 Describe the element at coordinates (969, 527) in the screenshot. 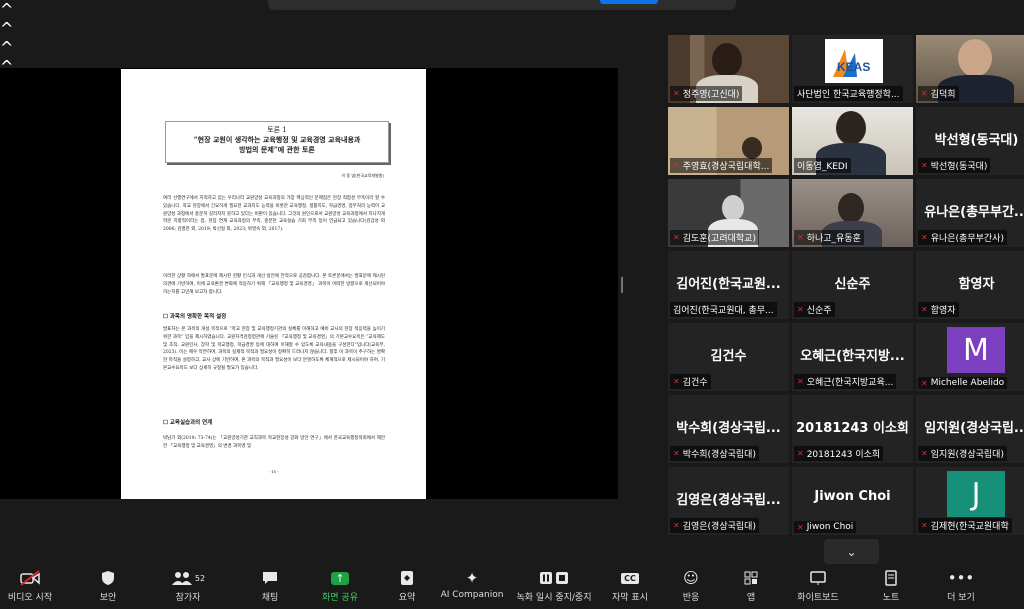

I see `participant-name: 김제현(한국교원대학` at that location.